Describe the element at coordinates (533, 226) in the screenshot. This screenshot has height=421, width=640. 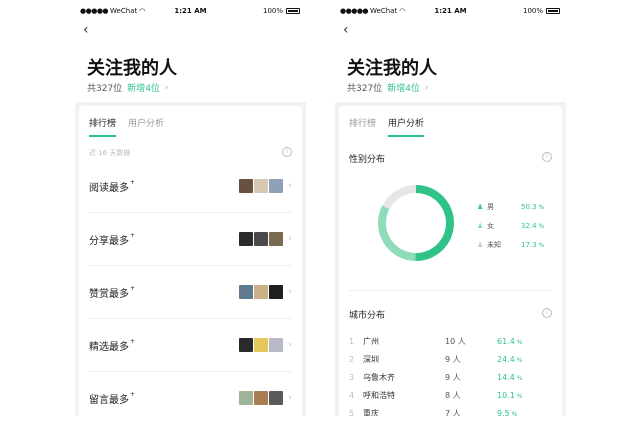
I see `legend-value: 32.4 %` at that location.